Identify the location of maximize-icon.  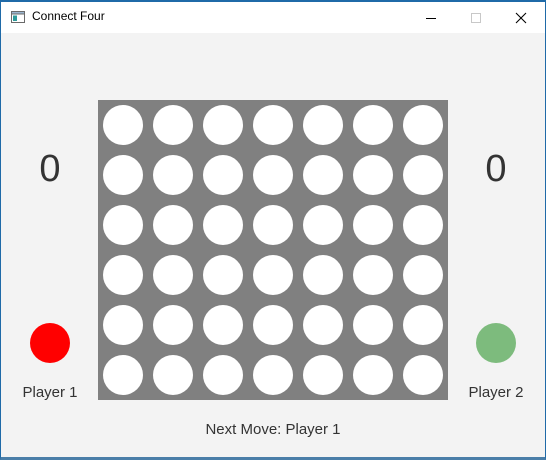
(476, 18).